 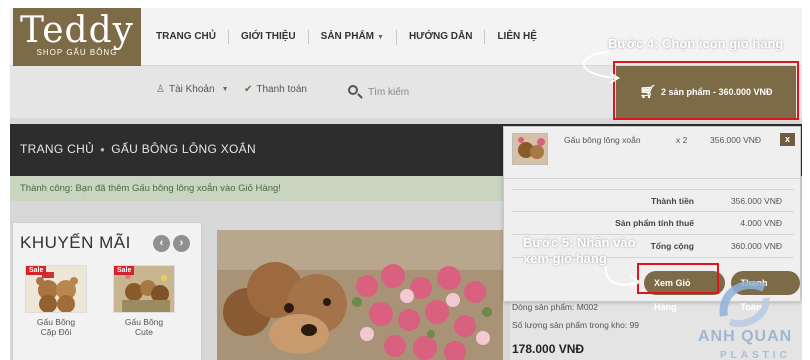 I want to click on promo-item-name: Gấu Bông Cute, so click(x=144, y=327).